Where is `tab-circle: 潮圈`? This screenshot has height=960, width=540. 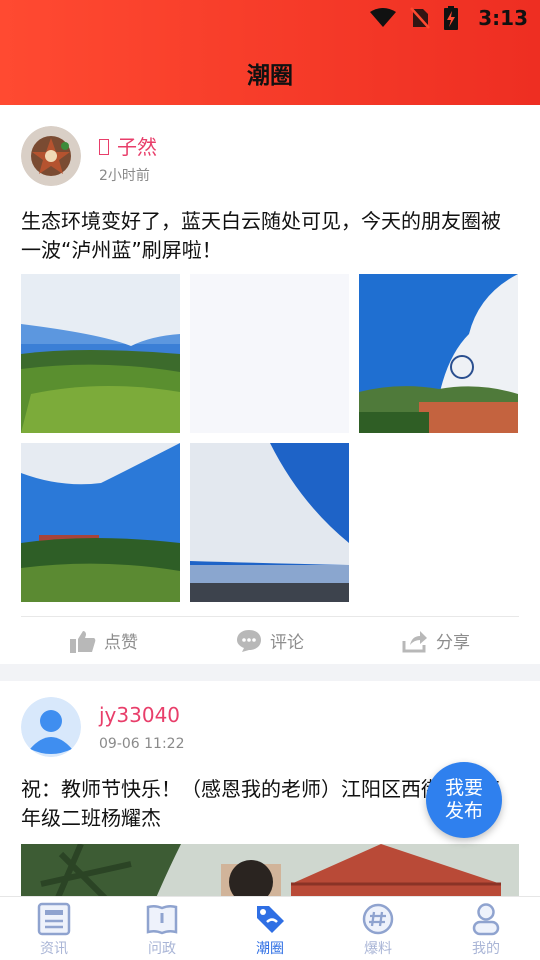 tab-circle: 潮圈 is located at coordinates (270, 928).